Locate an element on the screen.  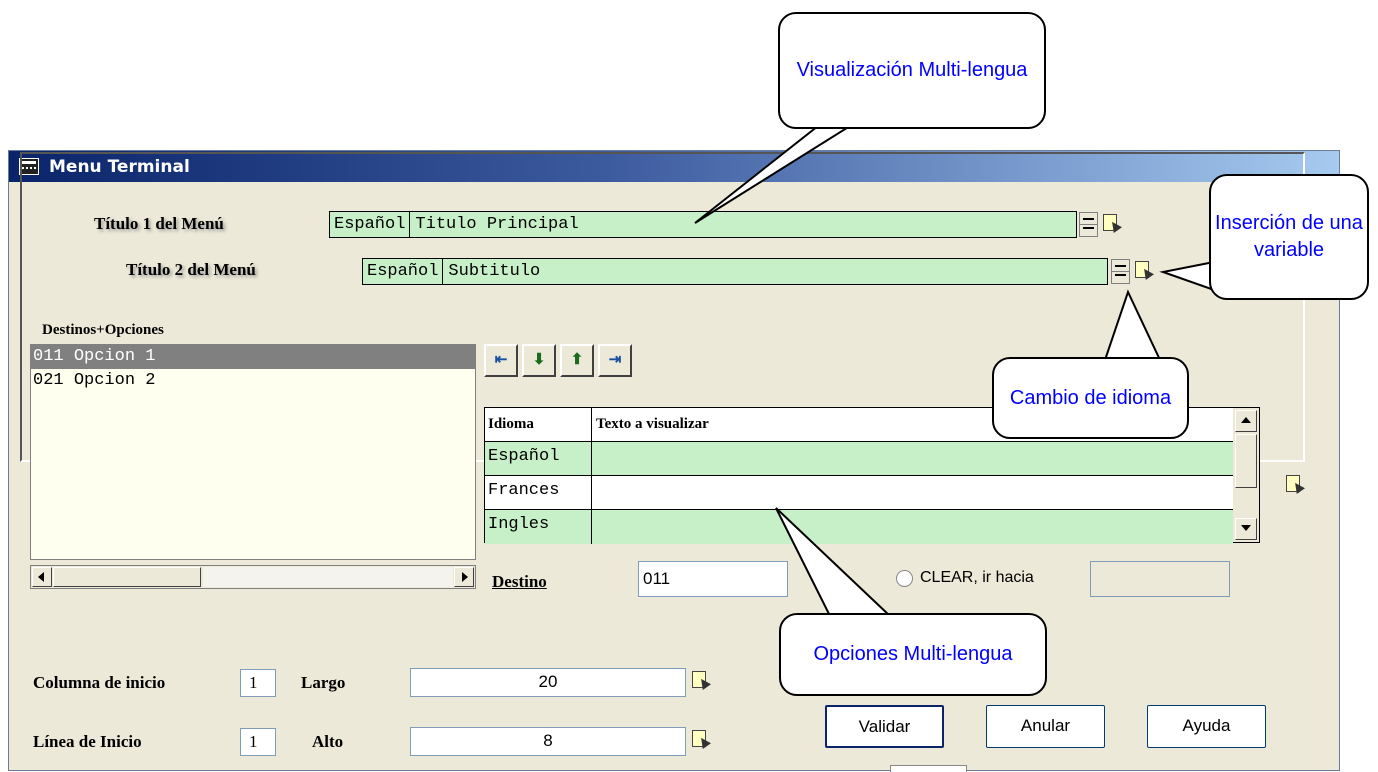
callout-insercion: Inserción de una variable is located at coordinates (1289, 237).